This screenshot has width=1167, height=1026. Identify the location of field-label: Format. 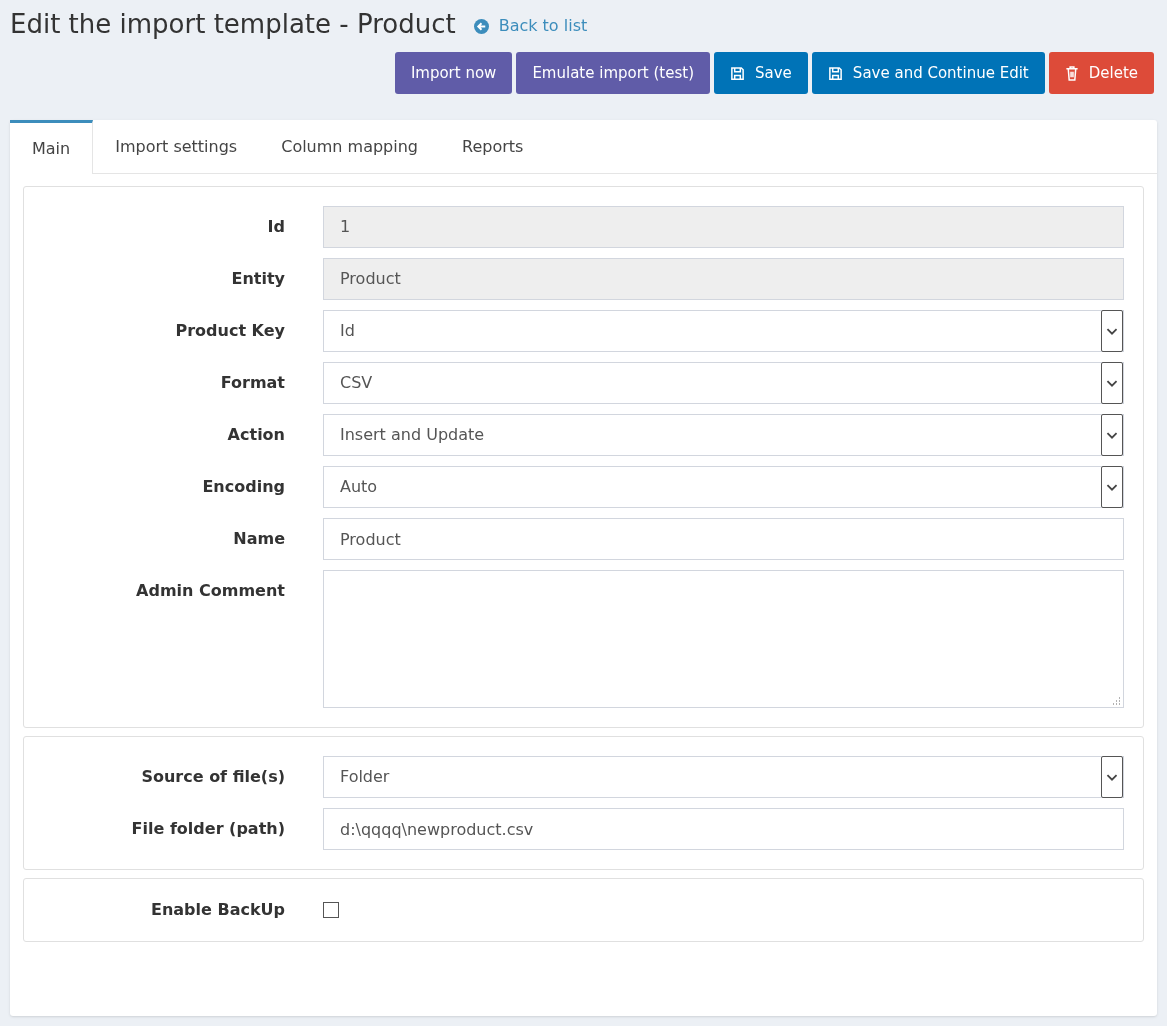
(252, 382).